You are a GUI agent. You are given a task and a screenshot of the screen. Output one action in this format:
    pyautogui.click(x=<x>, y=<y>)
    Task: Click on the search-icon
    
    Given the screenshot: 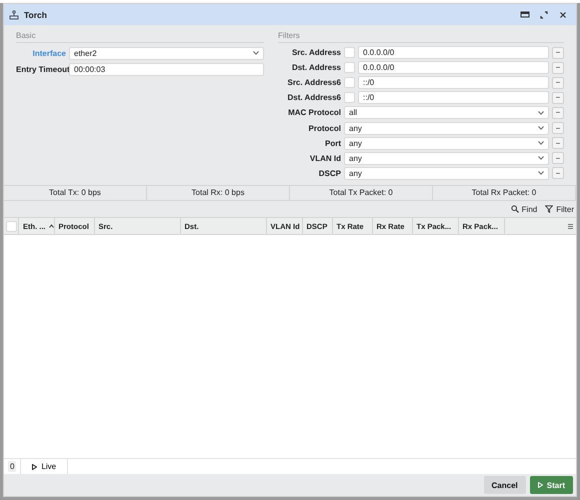 What is the action you would take?
    pyautogui.click(x=514, y=209)
    